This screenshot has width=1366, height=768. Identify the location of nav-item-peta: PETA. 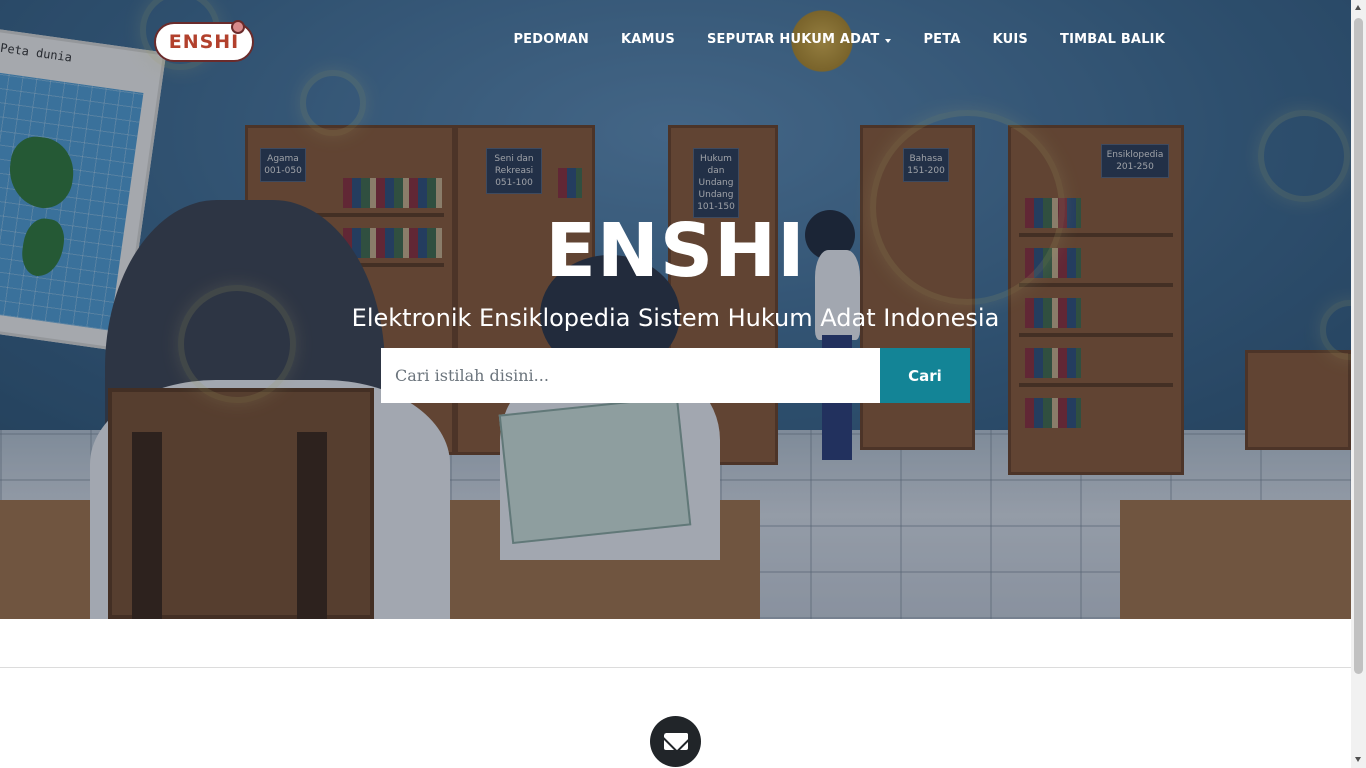
(941, 39).